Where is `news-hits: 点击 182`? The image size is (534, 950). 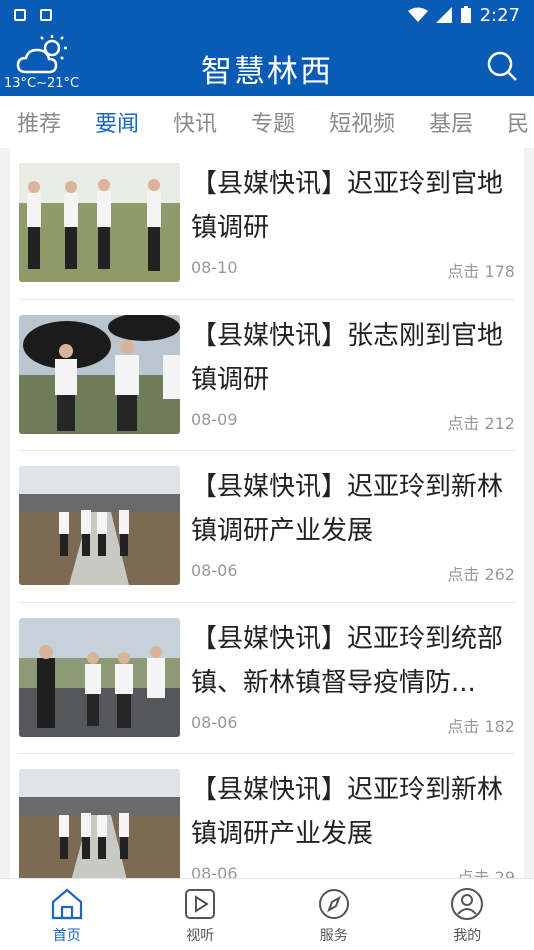
news-hits: 点击 182 is located at coordinates (481, 726).